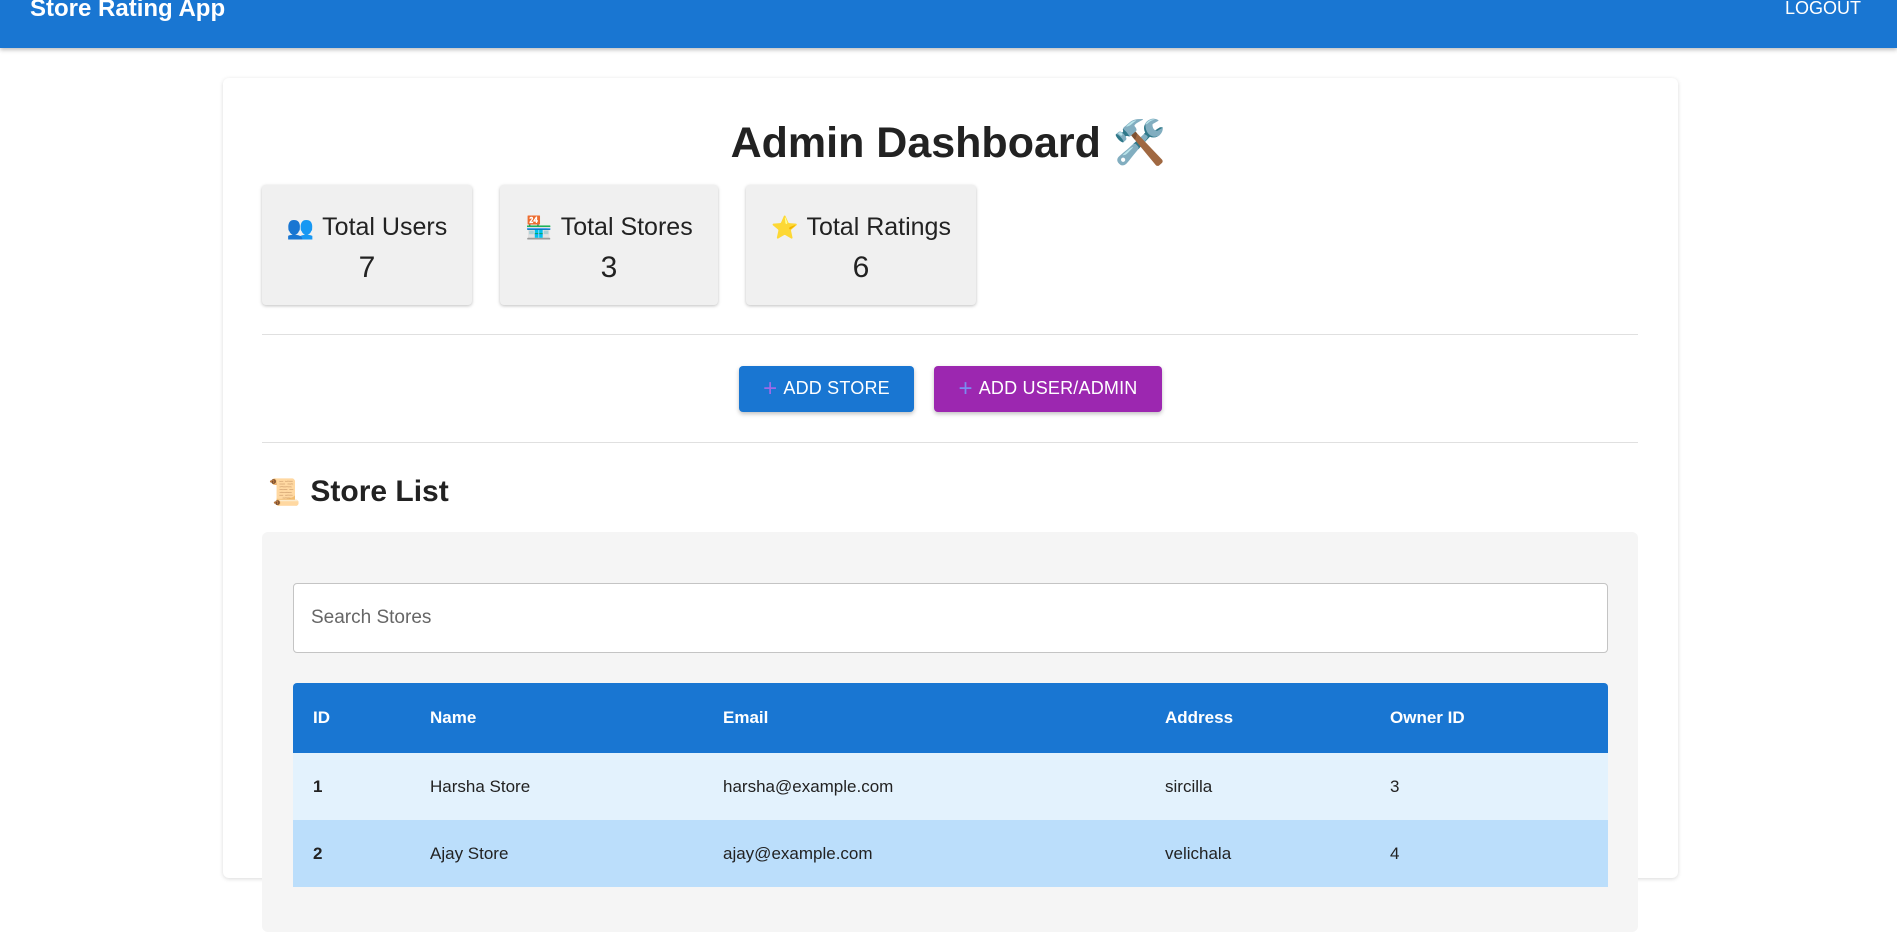 This screenshot has height=932, width=1897. I want to click on add-user-admin-button: + ADD USER/ADMIN, so click(1048, 389).